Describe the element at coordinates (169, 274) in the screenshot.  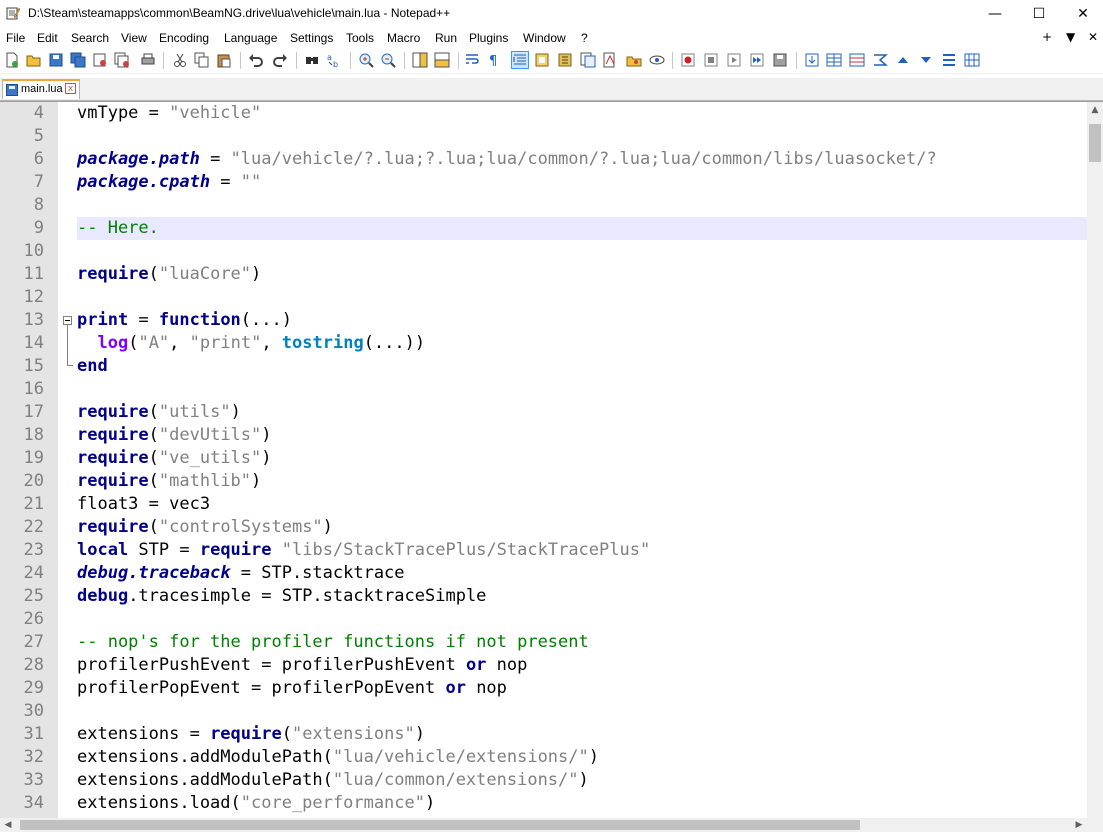
I see `code-line: require("luaCore")` at that location.